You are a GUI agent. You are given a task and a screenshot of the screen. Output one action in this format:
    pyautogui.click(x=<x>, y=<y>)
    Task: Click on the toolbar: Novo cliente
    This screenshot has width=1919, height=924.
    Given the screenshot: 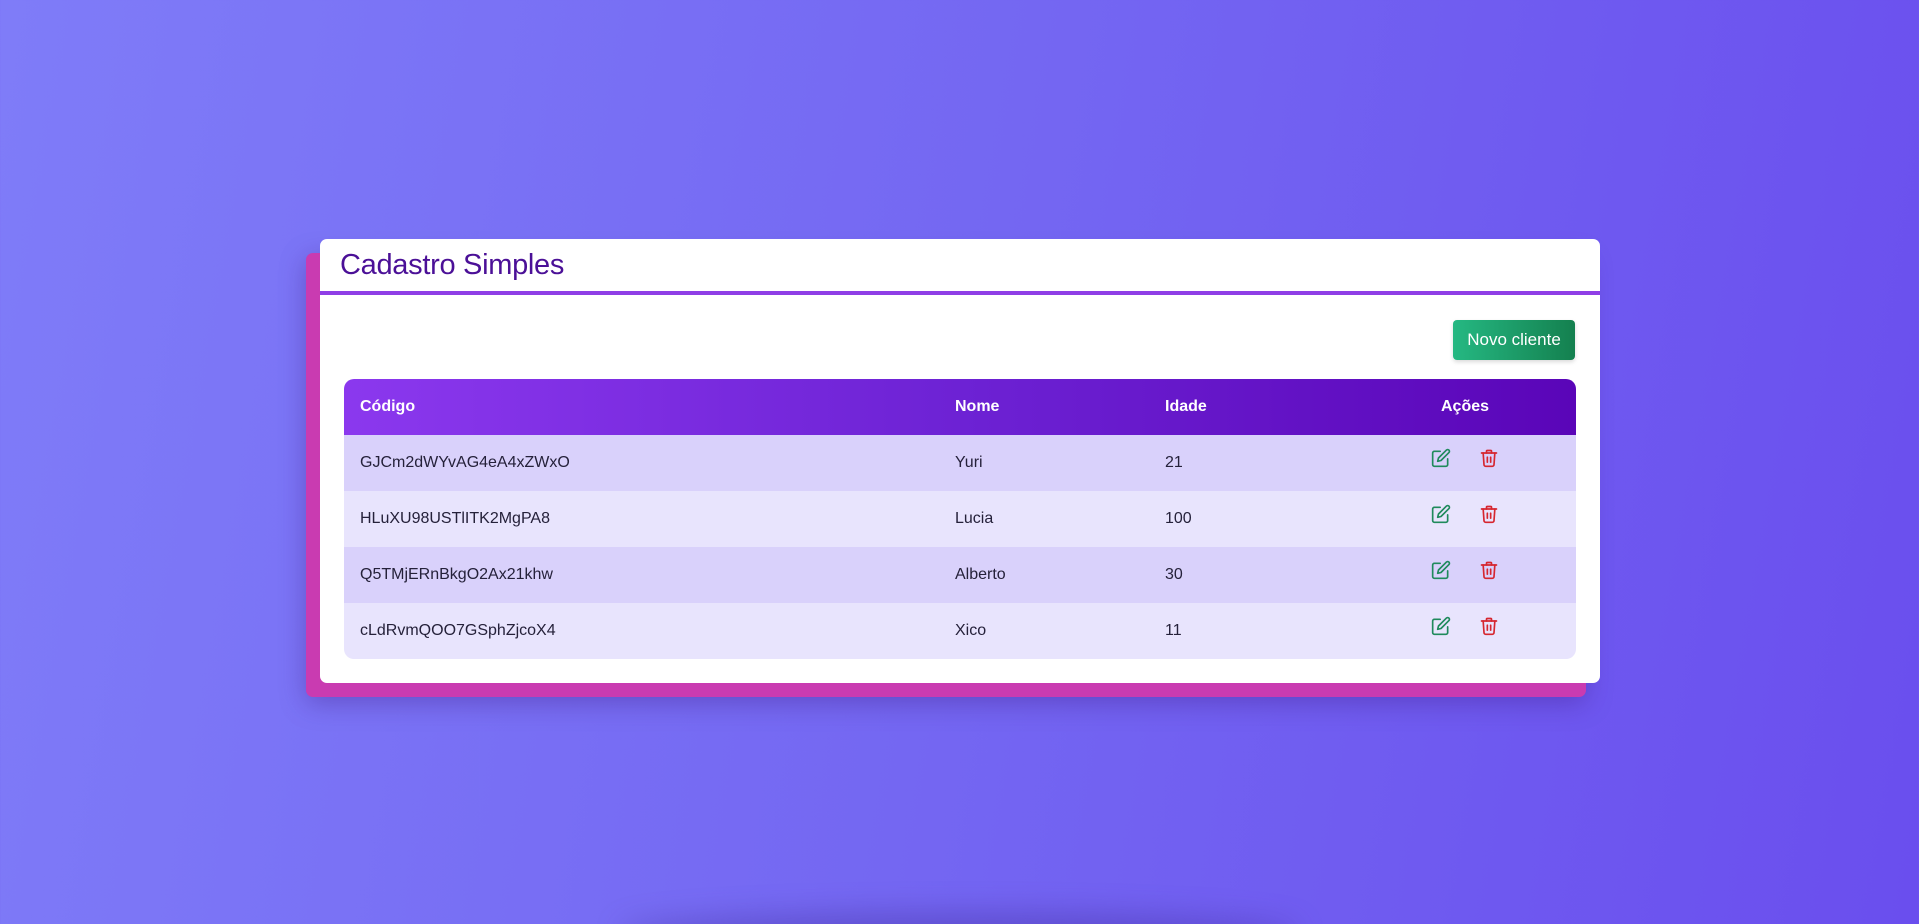 What is the action you would take?
    pyautogui.click(x=1514, y=340)
    